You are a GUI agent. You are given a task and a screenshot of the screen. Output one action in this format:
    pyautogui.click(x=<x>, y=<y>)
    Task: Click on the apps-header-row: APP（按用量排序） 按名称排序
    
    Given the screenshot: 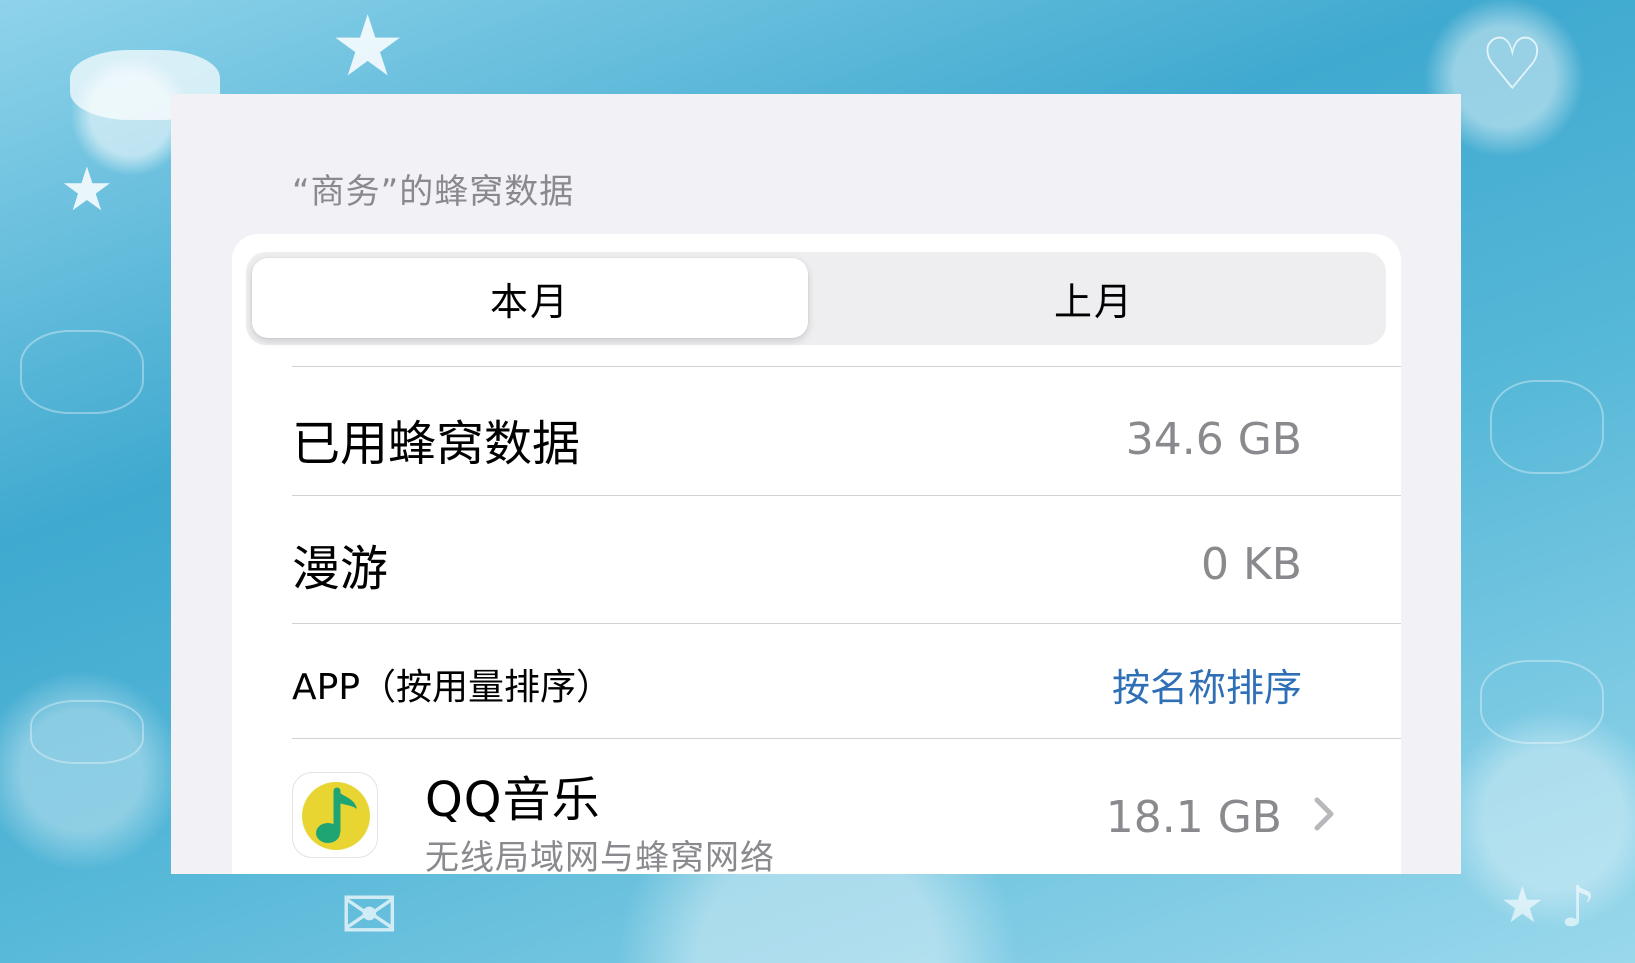 What is the action you would take?
    pyautogui.click(x=797, y=684)
    